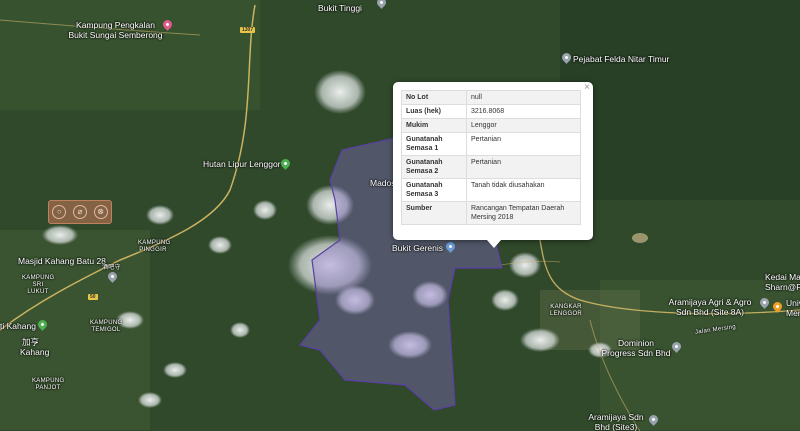  What do you see at coordinates (523, 111) in the screenshot?
I see `attribute-value: 3216.8068` at bounding box center [523, 111].